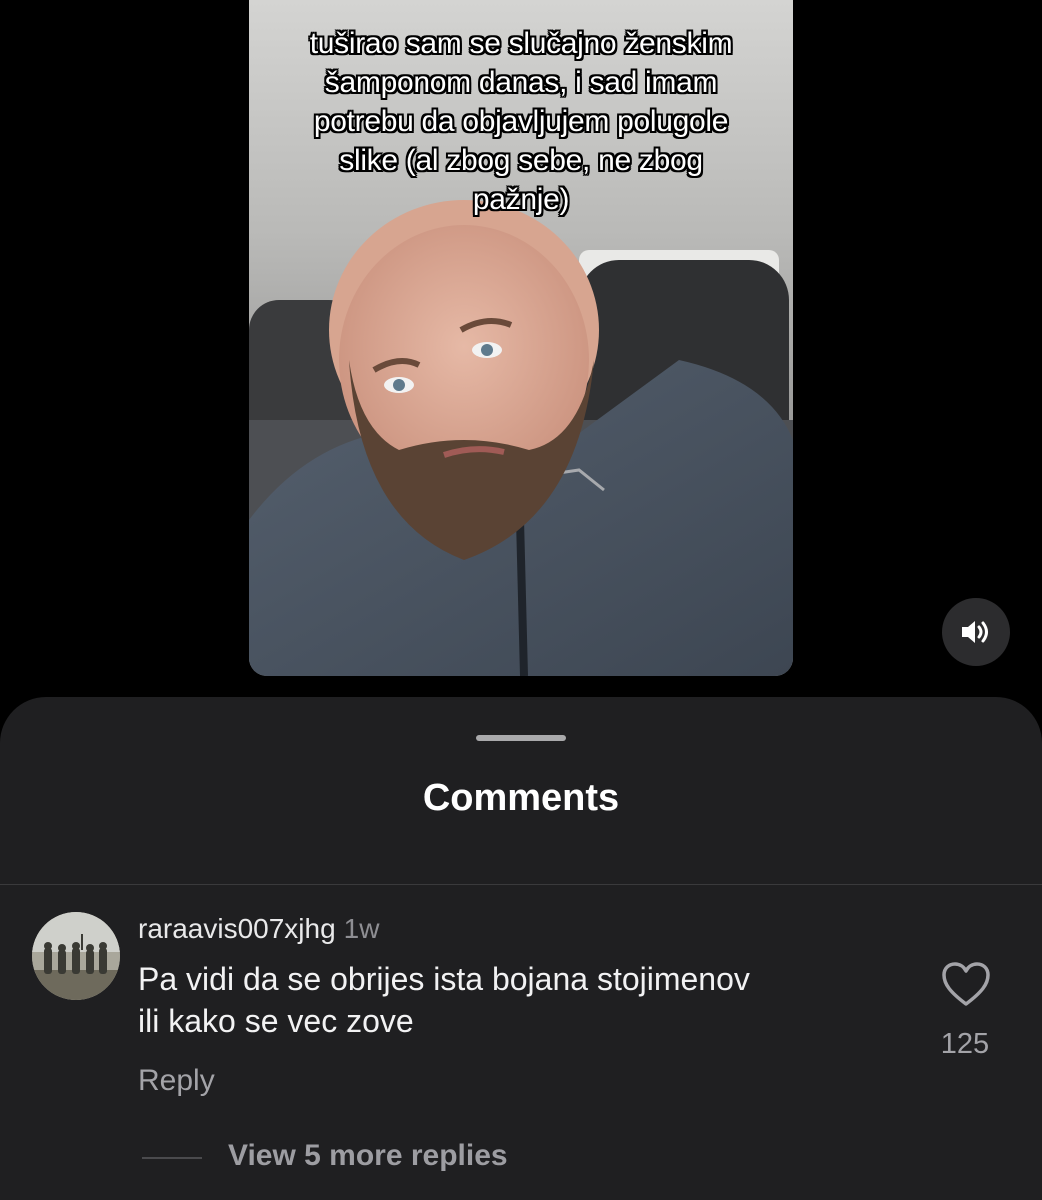  I want to click on replies-divider-line, so click(172, 1158).